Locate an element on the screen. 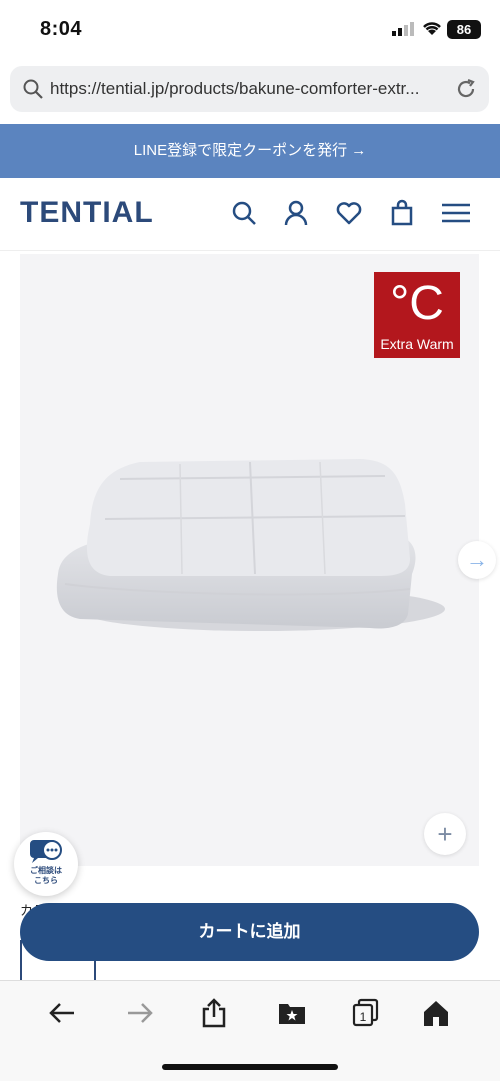  home-indicator is located at coordinates (250, 1067).